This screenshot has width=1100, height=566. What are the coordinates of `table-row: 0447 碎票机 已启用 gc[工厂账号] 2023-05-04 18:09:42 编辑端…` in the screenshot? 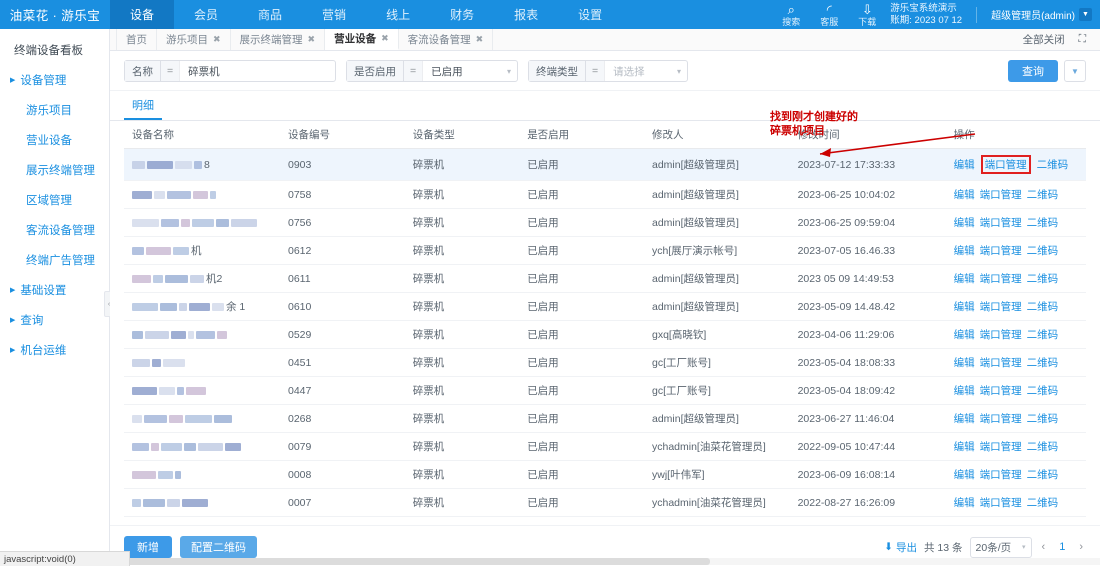 It's located at (605, 390).